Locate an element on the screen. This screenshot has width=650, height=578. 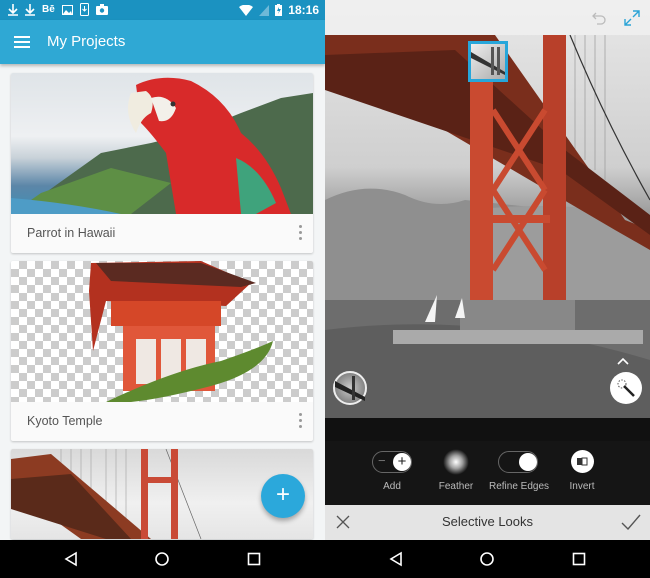
menu-icon is located at coordinates (22, 42).